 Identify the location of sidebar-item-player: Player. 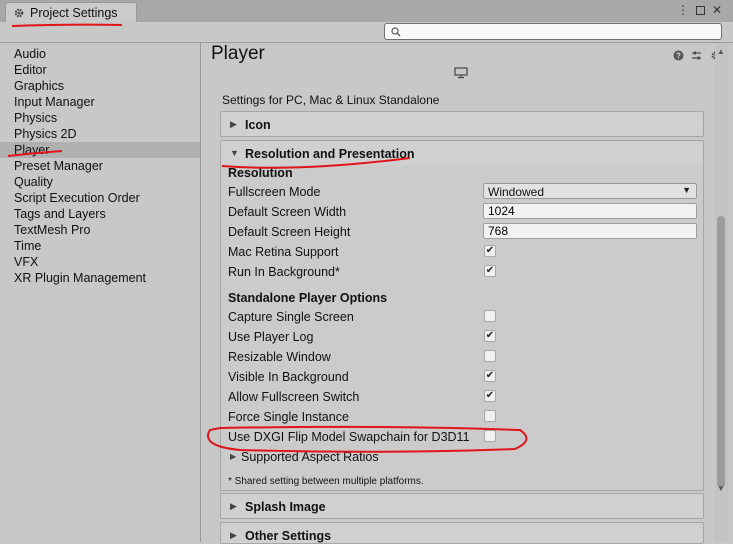
(100, 150).